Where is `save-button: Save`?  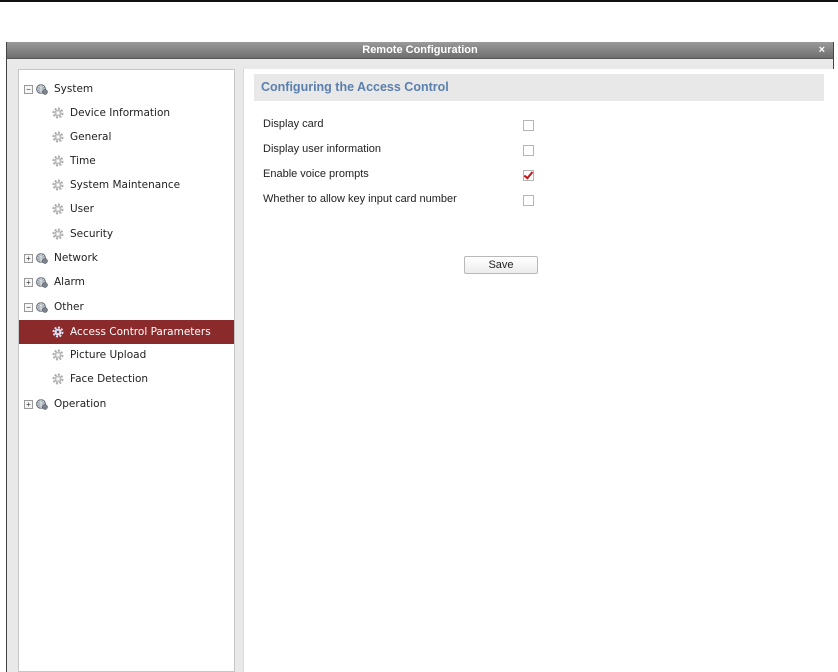 save-button: Save is located at coordinates (501, 265).